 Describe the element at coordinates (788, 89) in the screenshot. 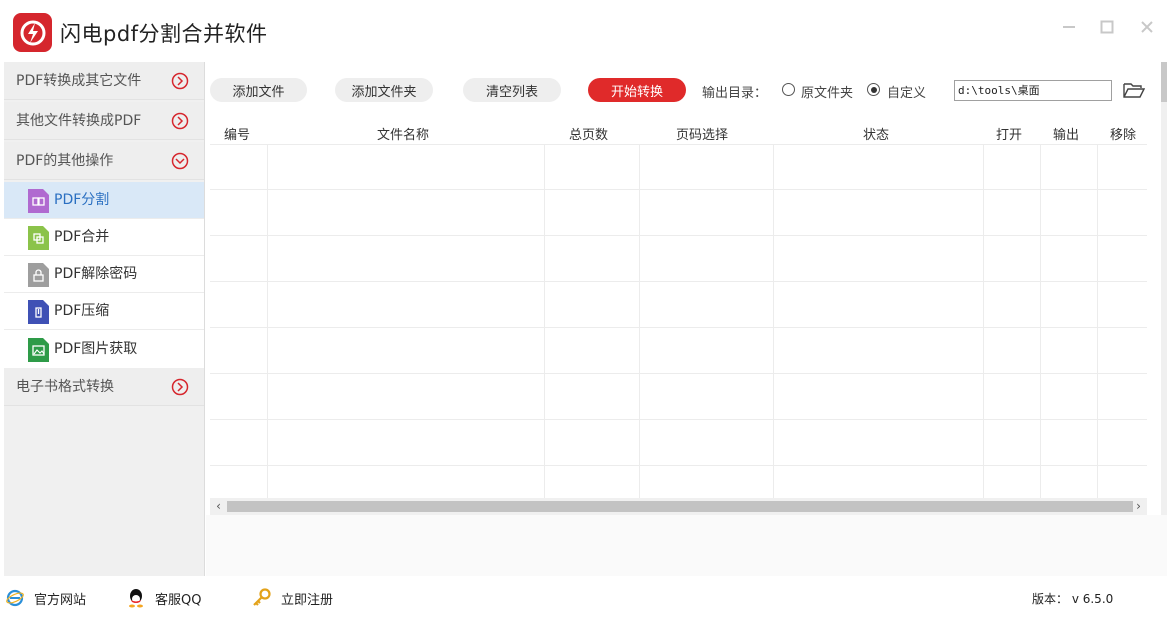

I see `radio-original-folder` at that location.